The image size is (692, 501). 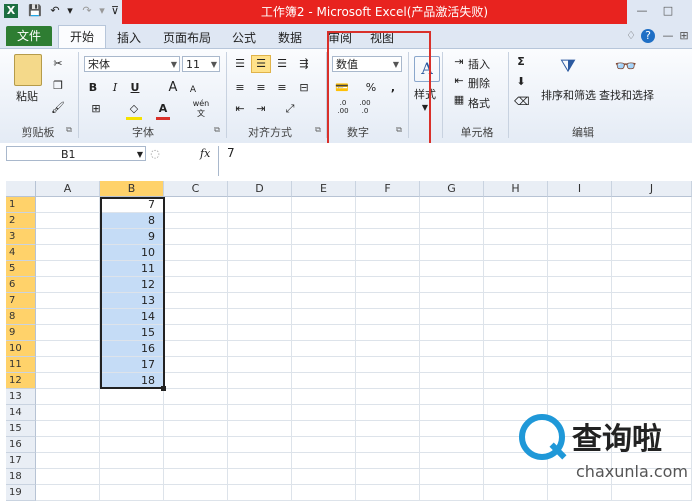 I want to click on cell-c13, so click(x=196, y=397).